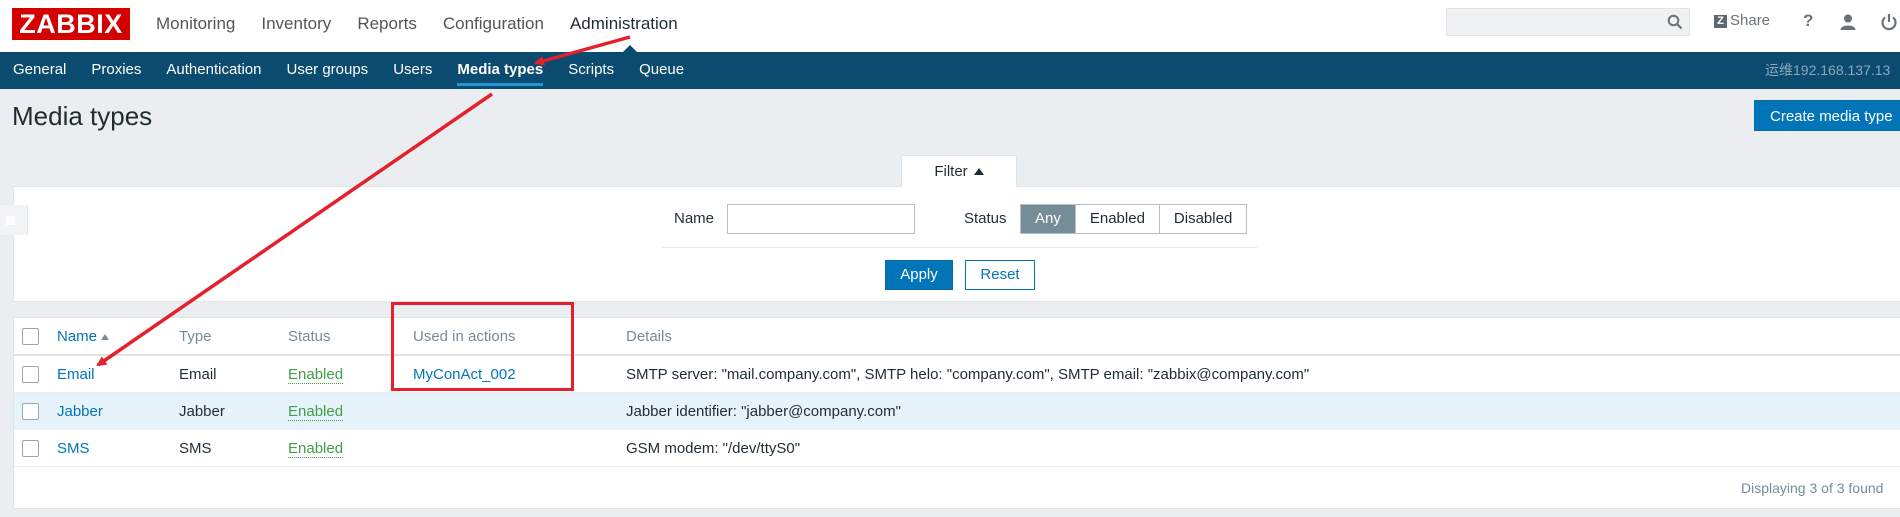 The image size is (1900, 517). Describe the element at coordinates (985, 218) in the screenshot. I see `filter-status-label: Status` at that location.